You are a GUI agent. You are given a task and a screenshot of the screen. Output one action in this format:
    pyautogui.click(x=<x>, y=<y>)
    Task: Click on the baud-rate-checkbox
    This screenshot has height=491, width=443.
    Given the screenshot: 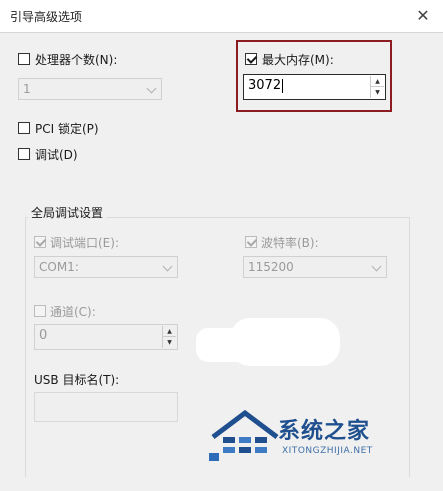 What is the action you would take?
    pyautogui.click(x=251, y=242)
    